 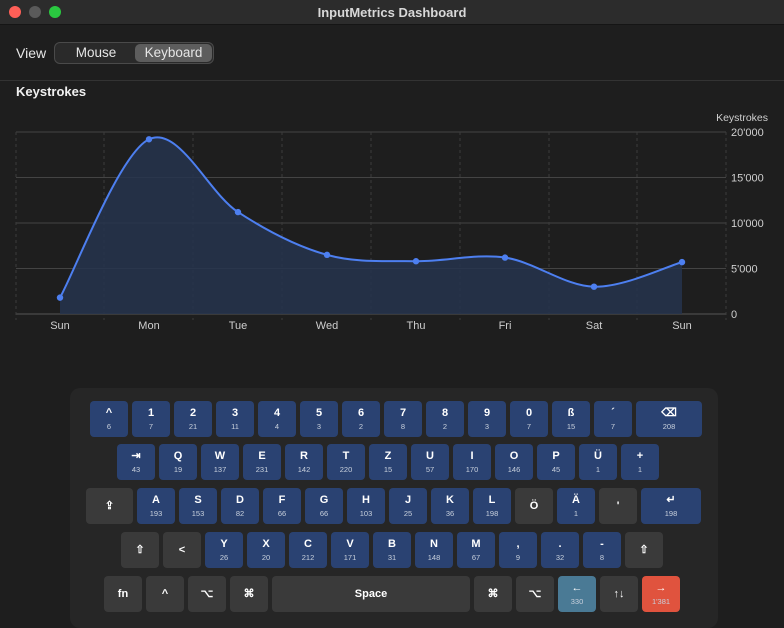 I want to click on key: 17, so click(x=151, y=419).